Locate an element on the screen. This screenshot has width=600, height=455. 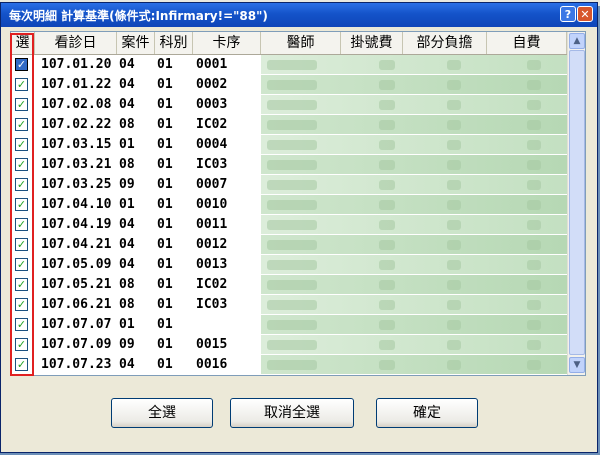
col-header-self-pay: 自費 is located at coordinates (527, 43).